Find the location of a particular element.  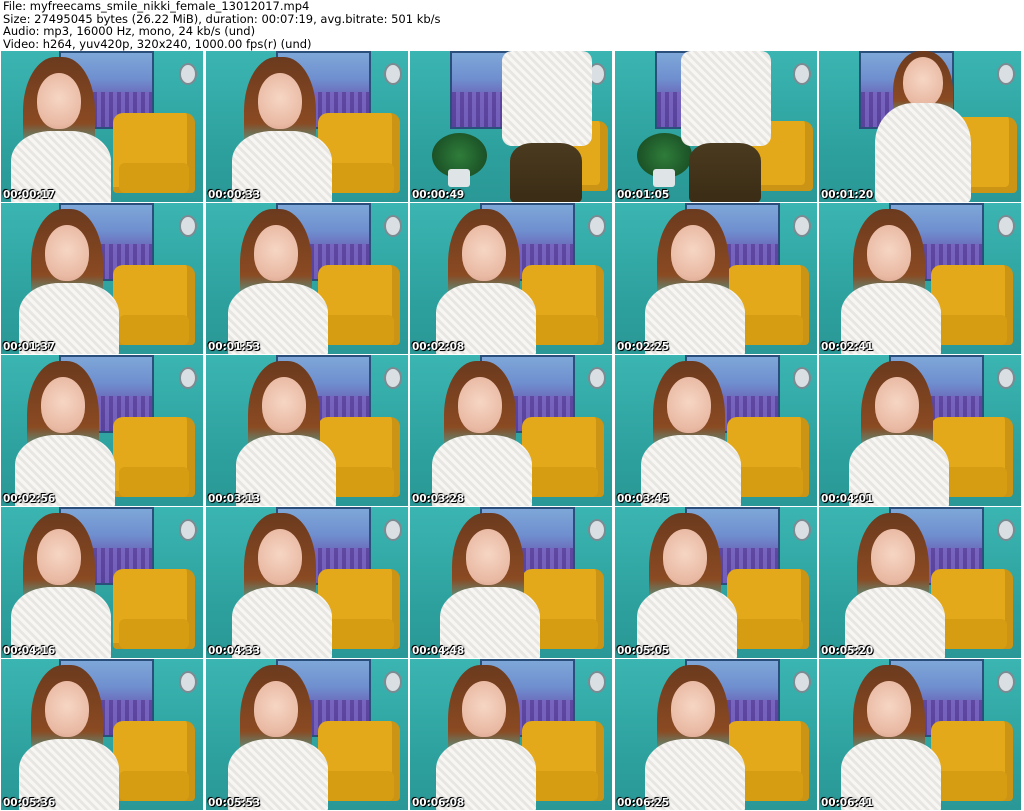

frame-timestamp: 00:04:16 is located at coordinates (29, 651).